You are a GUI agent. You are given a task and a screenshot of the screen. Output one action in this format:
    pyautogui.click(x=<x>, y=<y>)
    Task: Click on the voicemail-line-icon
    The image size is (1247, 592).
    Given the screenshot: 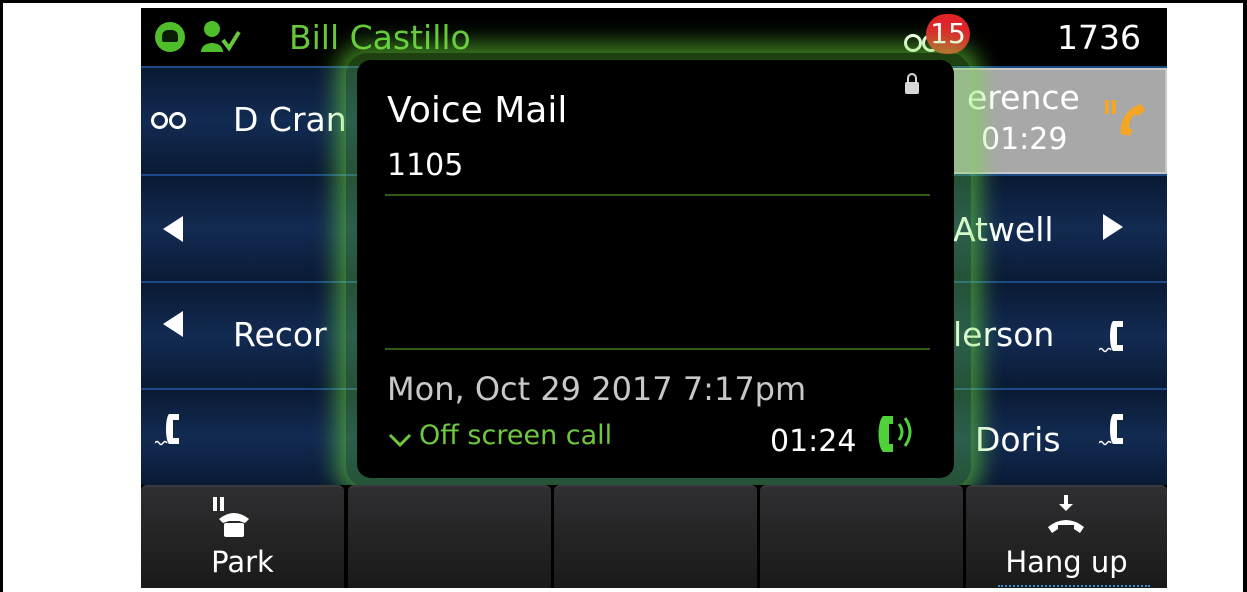 What is the action you would take?
    pyautogui.click(x=171, y=120)
    